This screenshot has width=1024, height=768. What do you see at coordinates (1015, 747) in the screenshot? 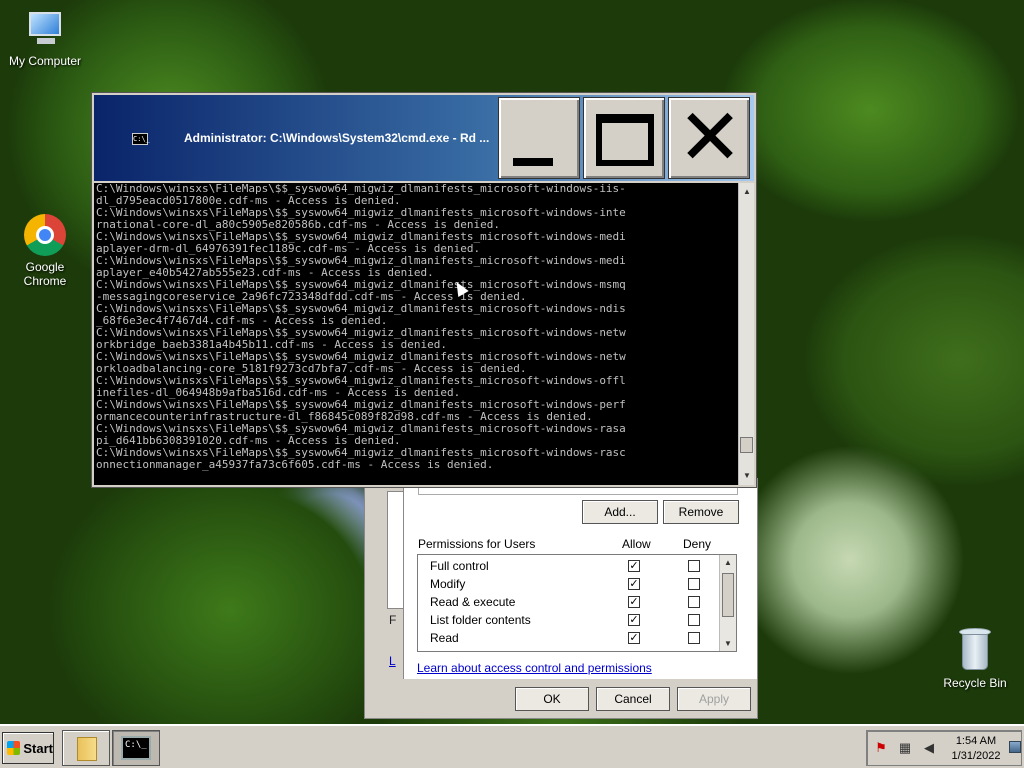
I see `show-desktop-icon` at bounding box center [1015, 747].